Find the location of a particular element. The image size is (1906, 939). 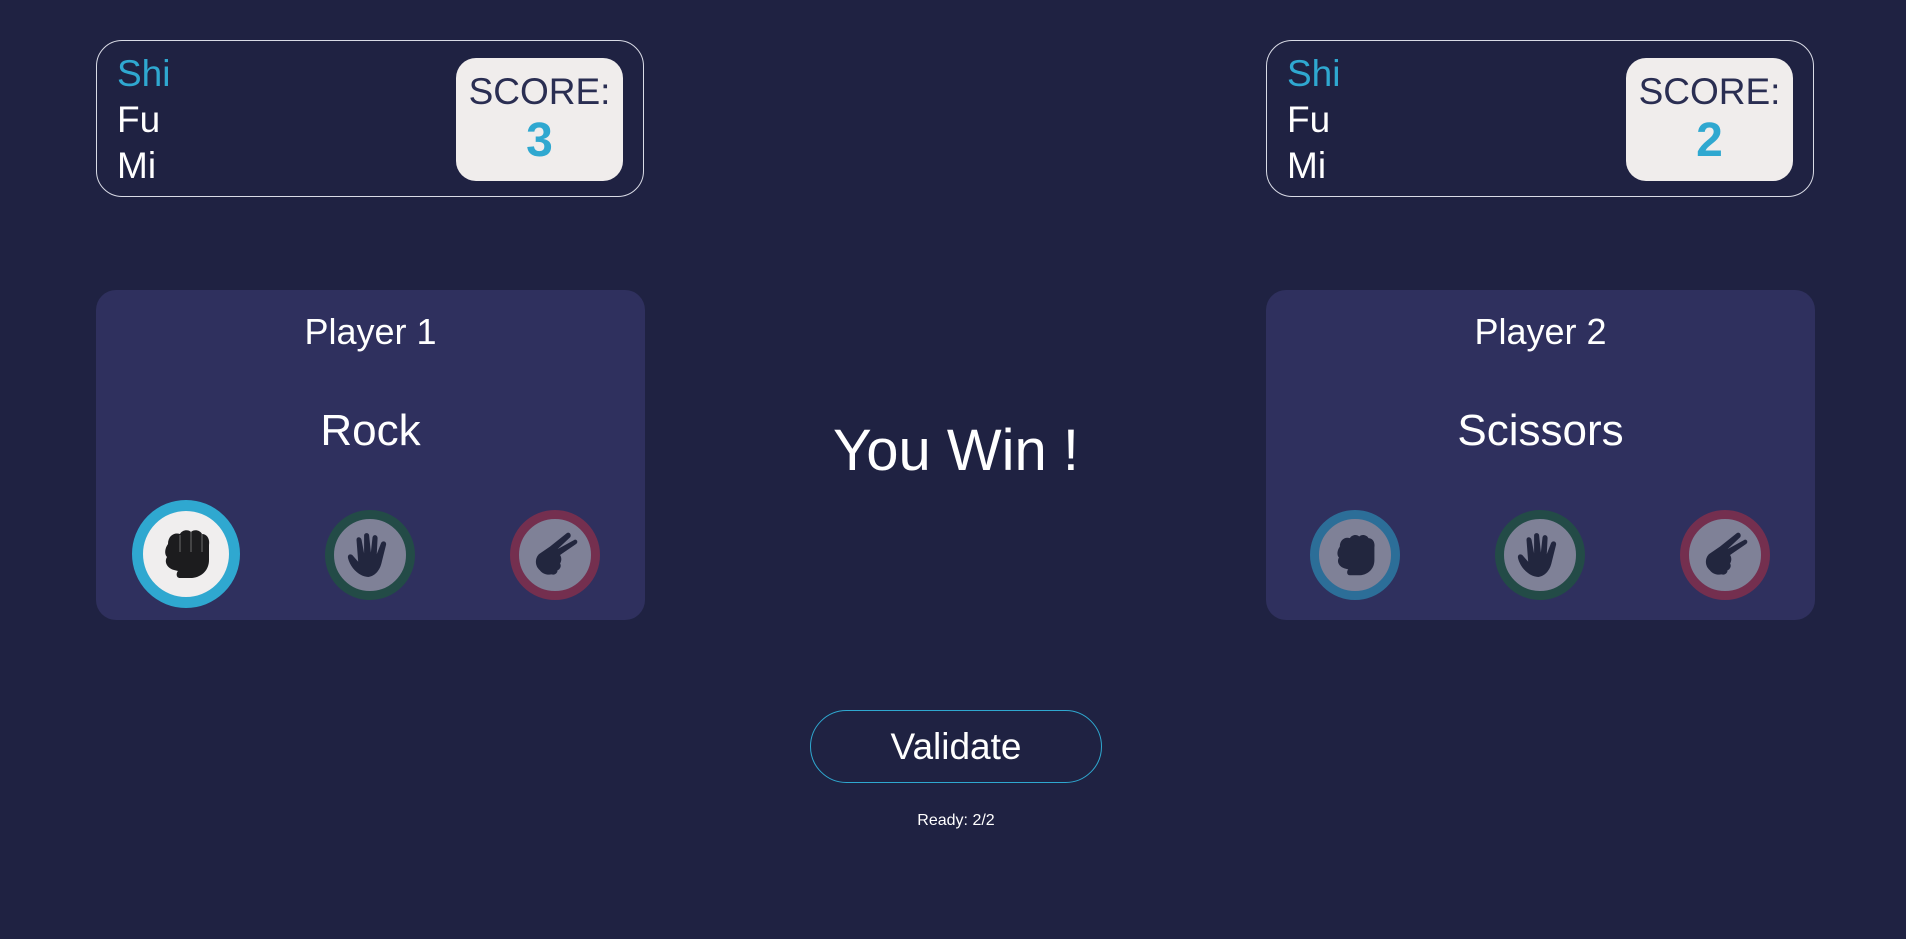

player-choice: Scissors is located at coordinates (1540, 430).